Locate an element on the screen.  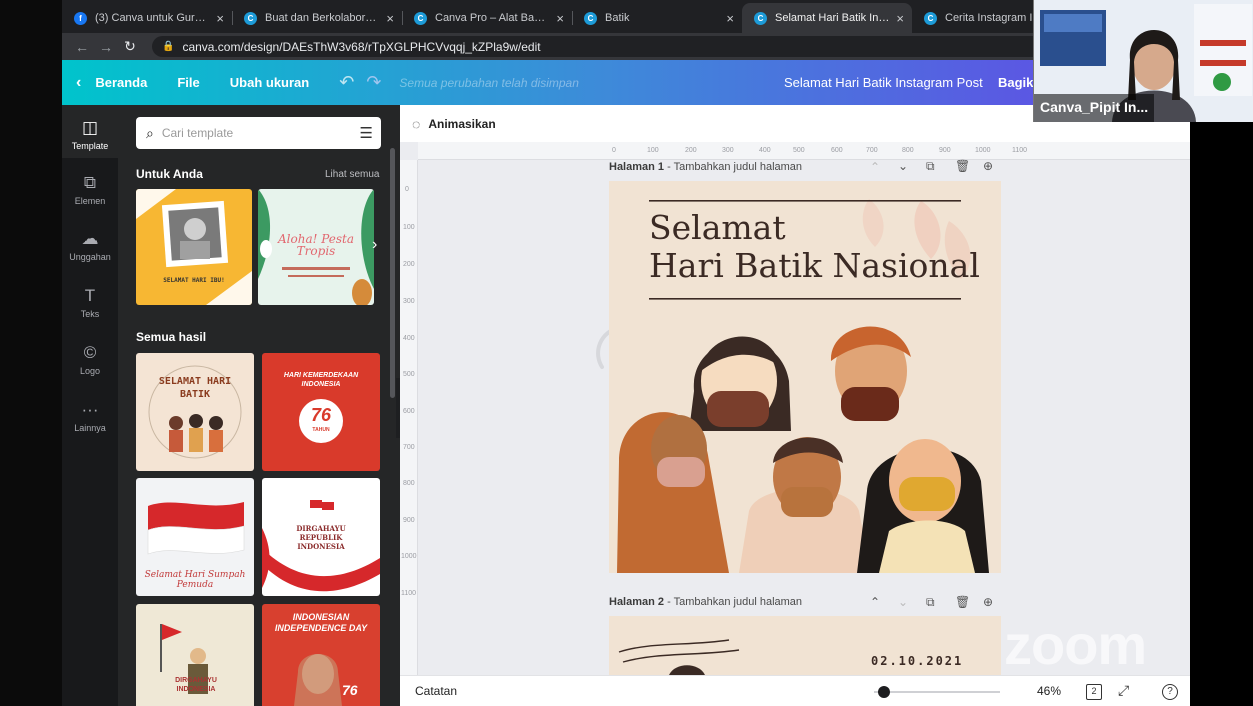
page-count-button: 2 is located at coordinates (1094, 692).